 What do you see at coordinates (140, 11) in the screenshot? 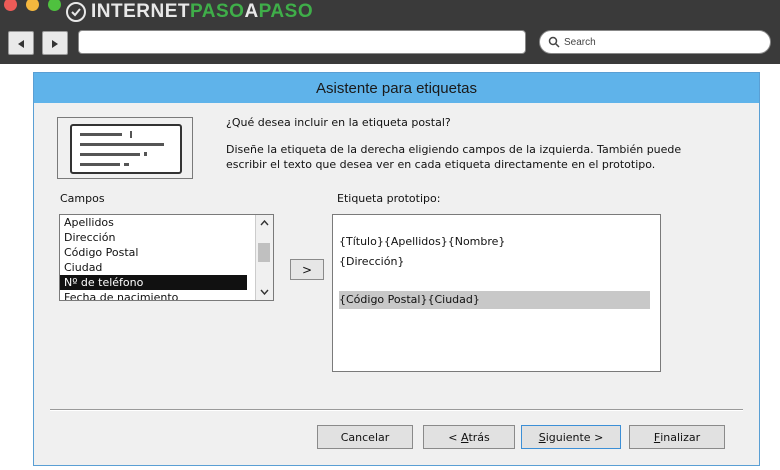
I see `logo-text-prefix: INTERNET` at bounding box center [140, 11].